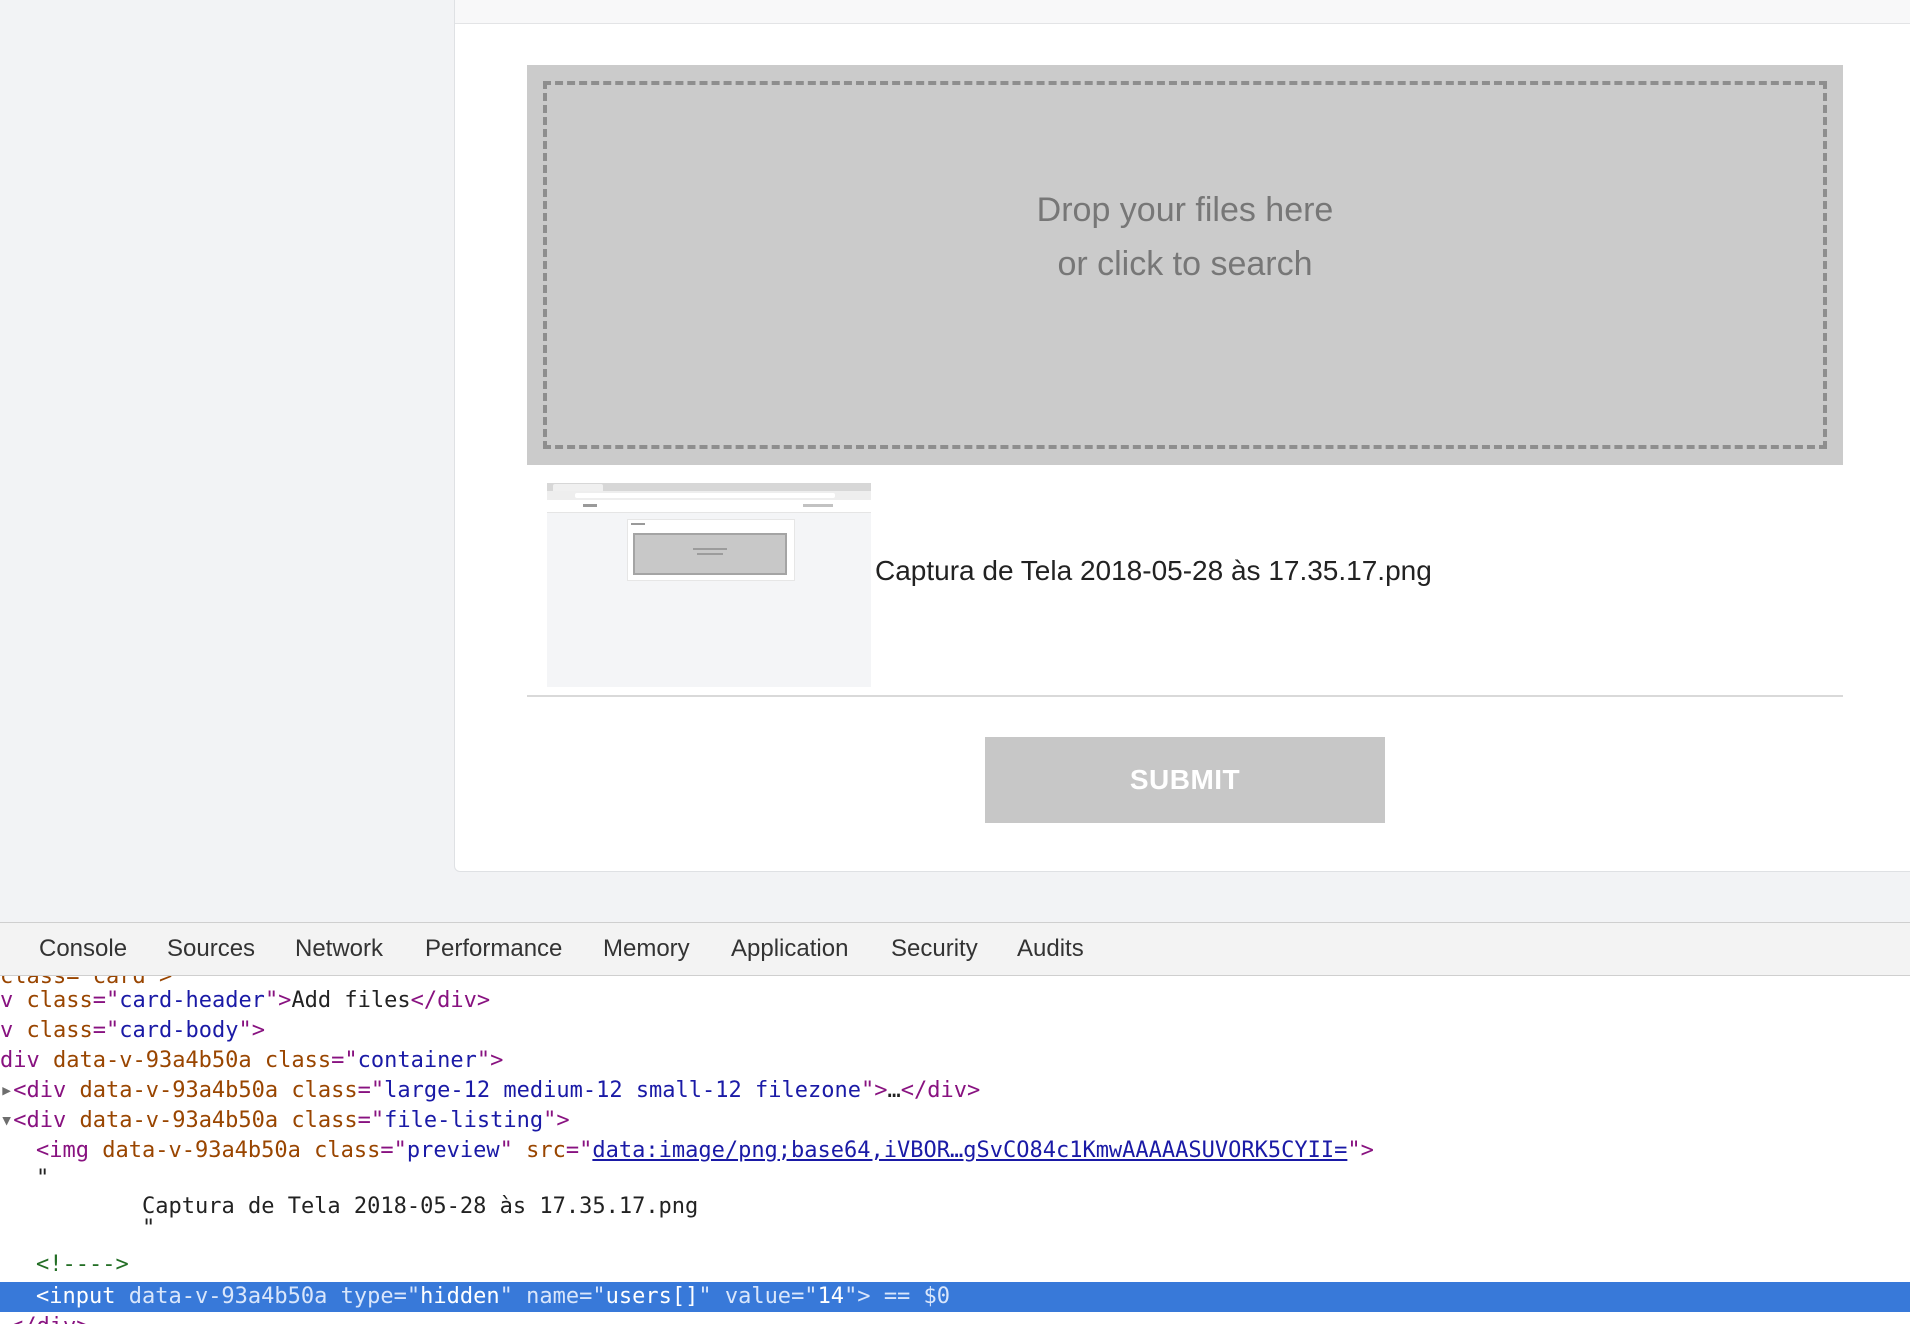  I want to click on expand-triangle-icon: ▸, so click(6, 1090).